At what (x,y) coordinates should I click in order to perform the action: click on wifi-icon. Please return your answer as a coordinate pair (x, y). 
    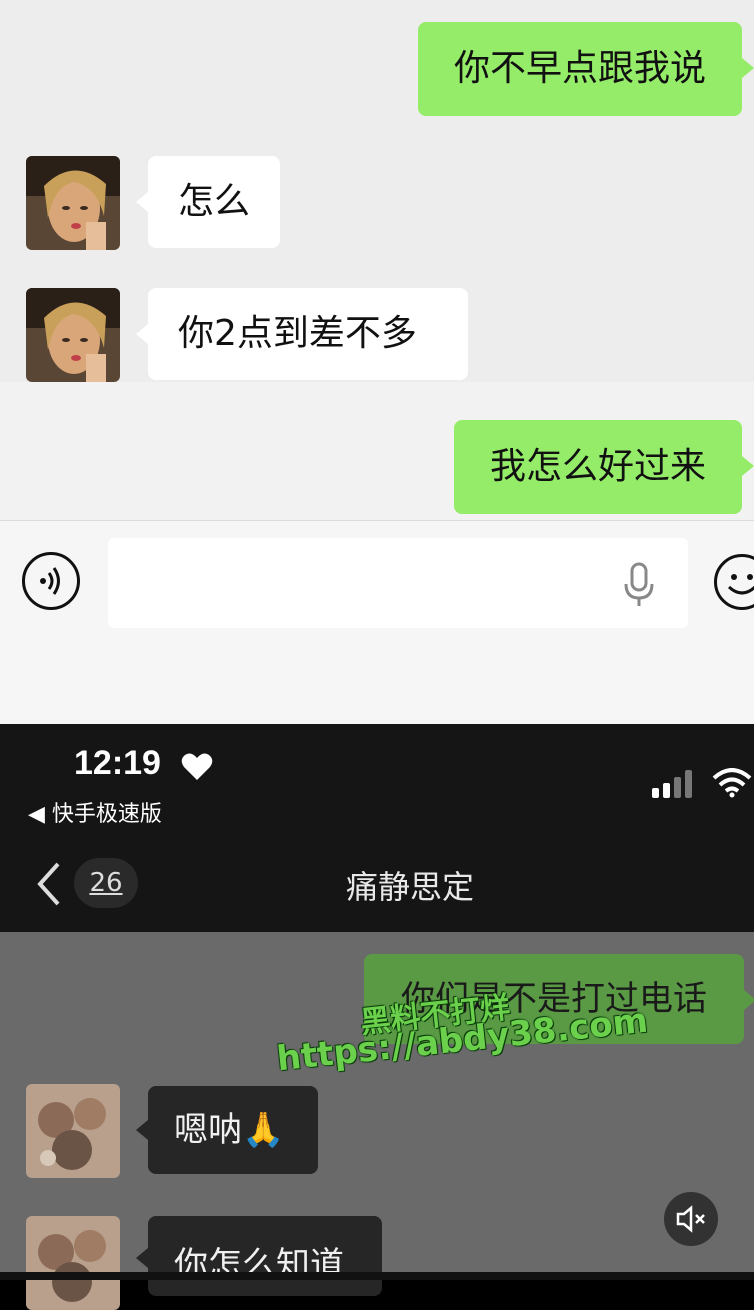
    Looking at the image, I should click on (732, 783).